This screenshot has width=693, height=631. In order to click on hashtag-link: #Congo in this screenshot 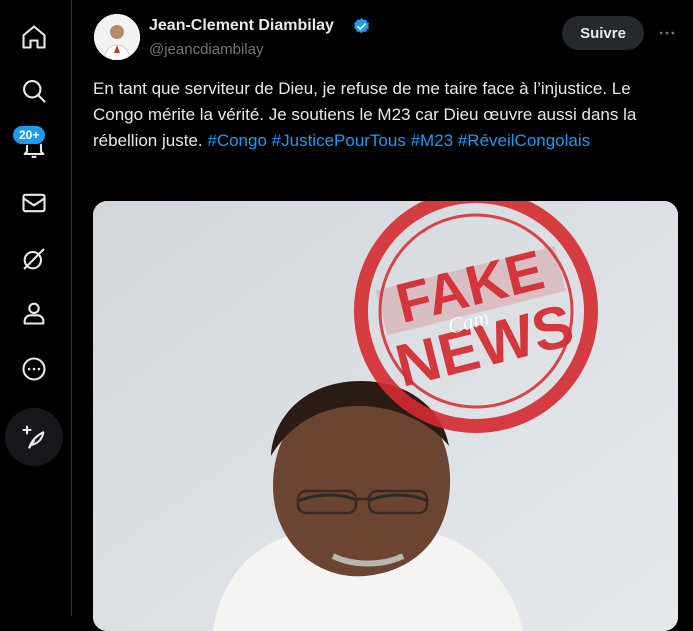, I will do `click(237, 140)`.